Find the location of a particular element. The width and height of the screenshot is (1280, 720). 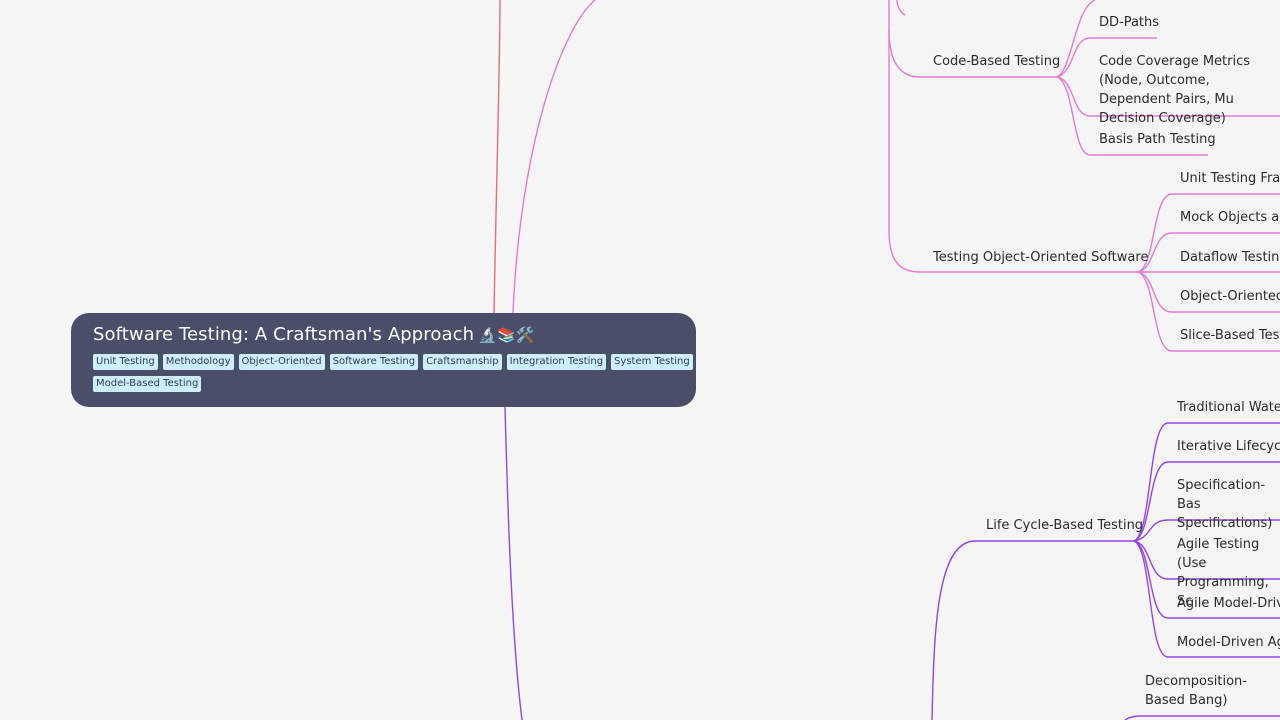

node-code-based-testing: Code-Based Testing is located at coordinates (996, 61).